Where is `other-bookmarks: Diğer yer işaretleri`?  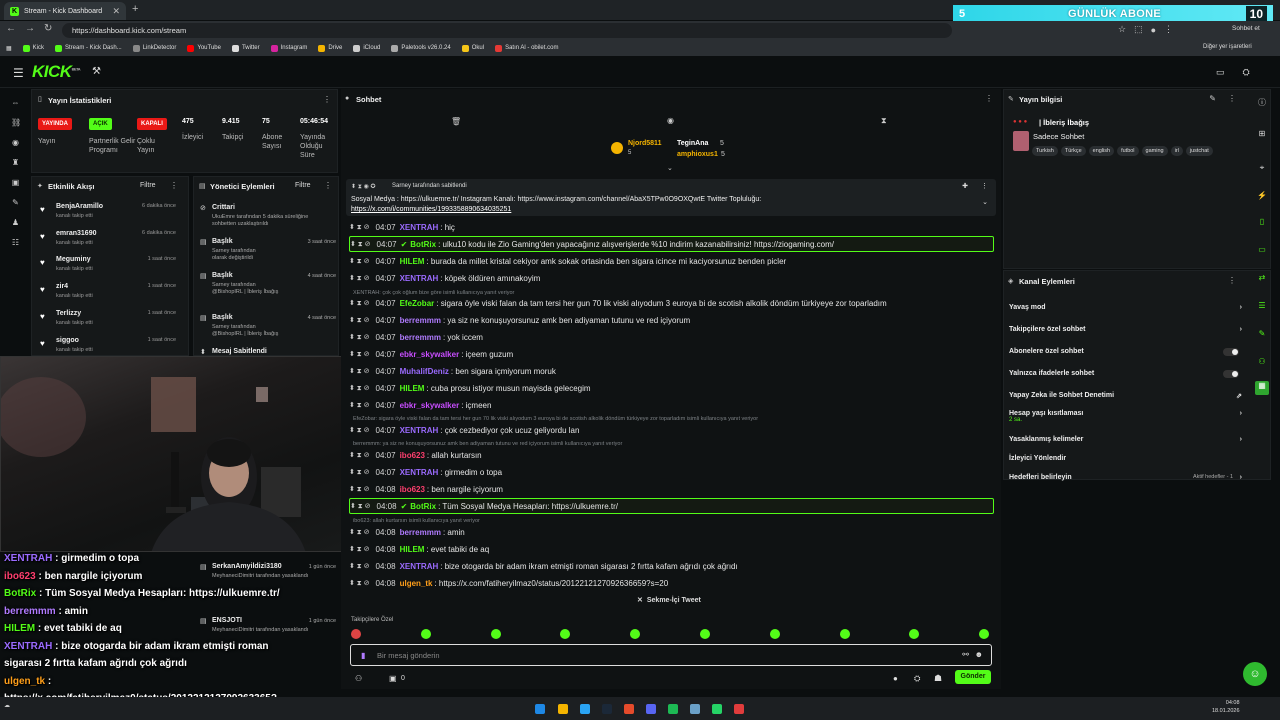
other-bookmarks: Diğer yer işaretleri is located at coordinates (1227, 47).